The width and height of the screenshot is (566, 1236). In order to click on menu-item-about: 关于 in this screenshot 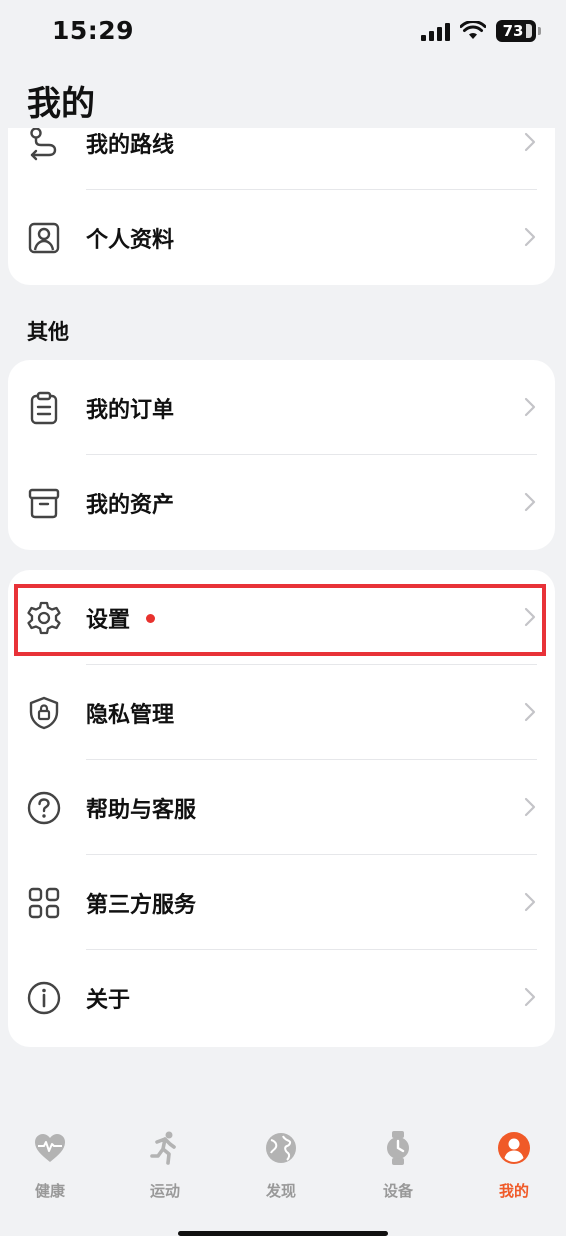, I will do `click(281, 997)`.